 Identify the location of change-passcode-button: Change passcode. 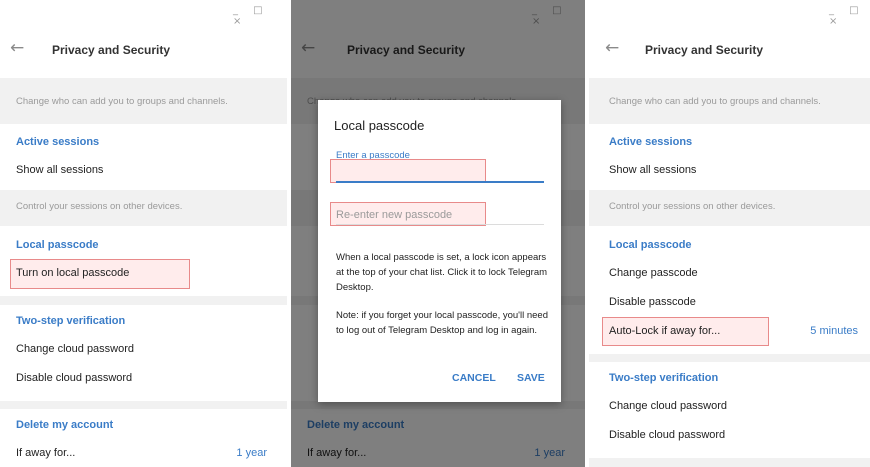
(653, 273).